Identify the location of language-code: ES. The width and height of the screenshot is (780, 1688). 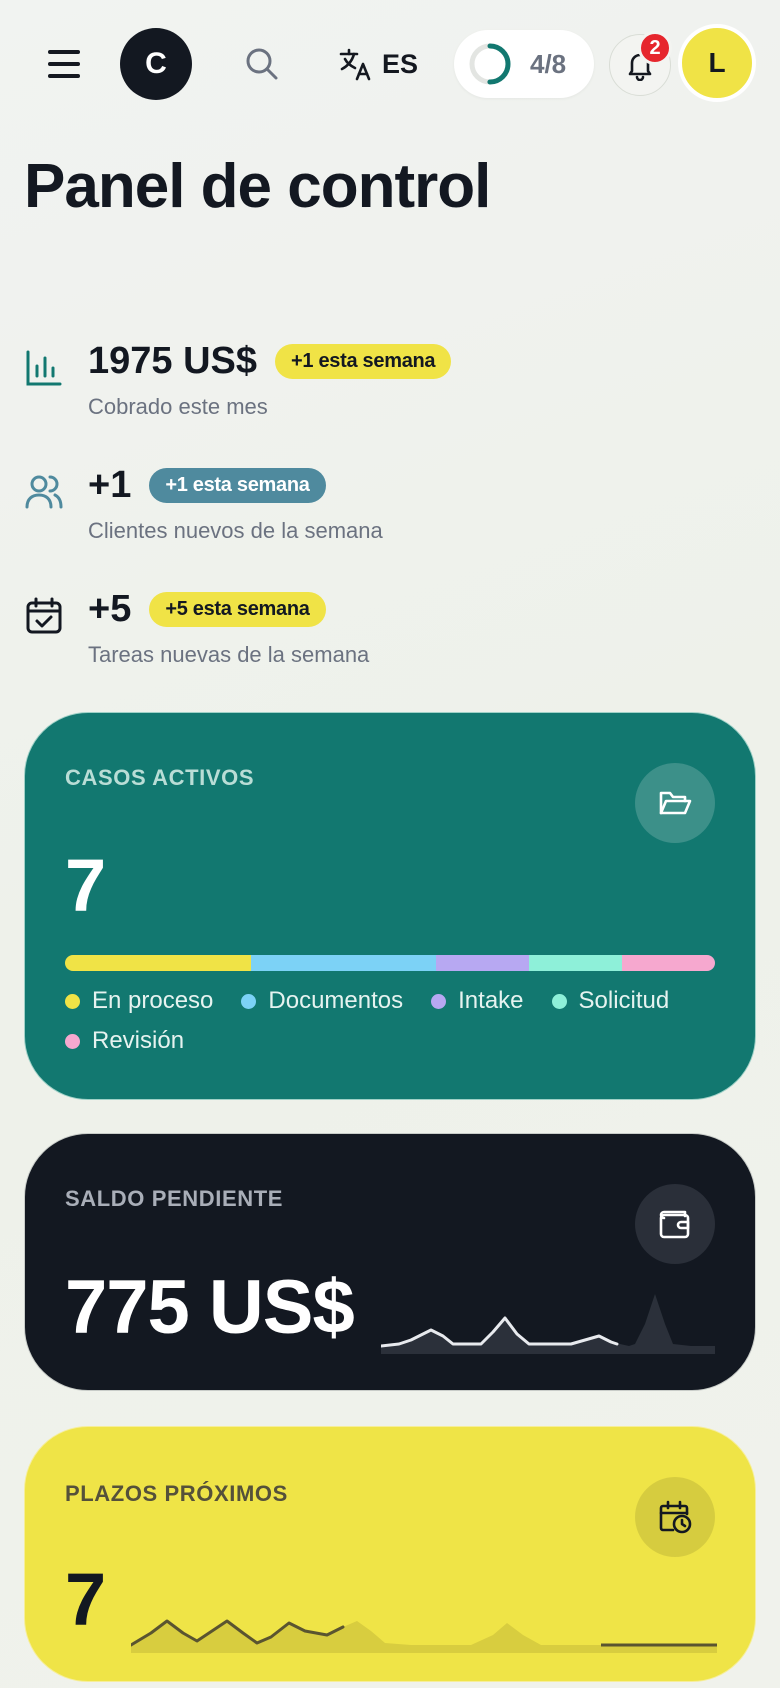
(400, 63).